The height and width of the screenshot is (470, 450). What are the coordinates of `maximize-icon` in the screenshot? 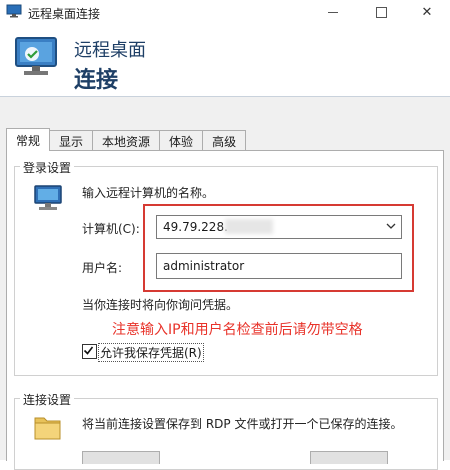 It's located at (381, 12).